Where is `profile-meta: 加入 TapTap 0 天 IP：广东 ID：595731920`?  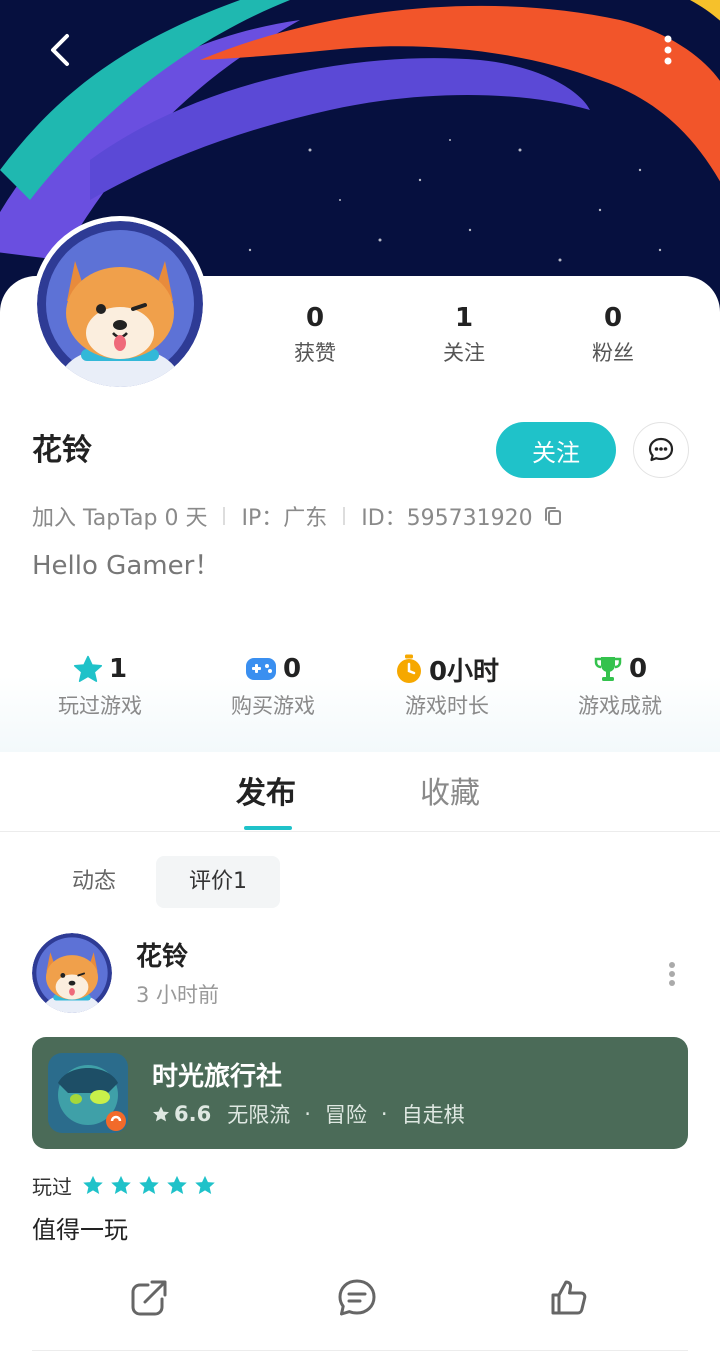 profile-meta: 加入 TapTap 0 天 IP：广东 ID：595731920 is located at coordinates (297, 516).